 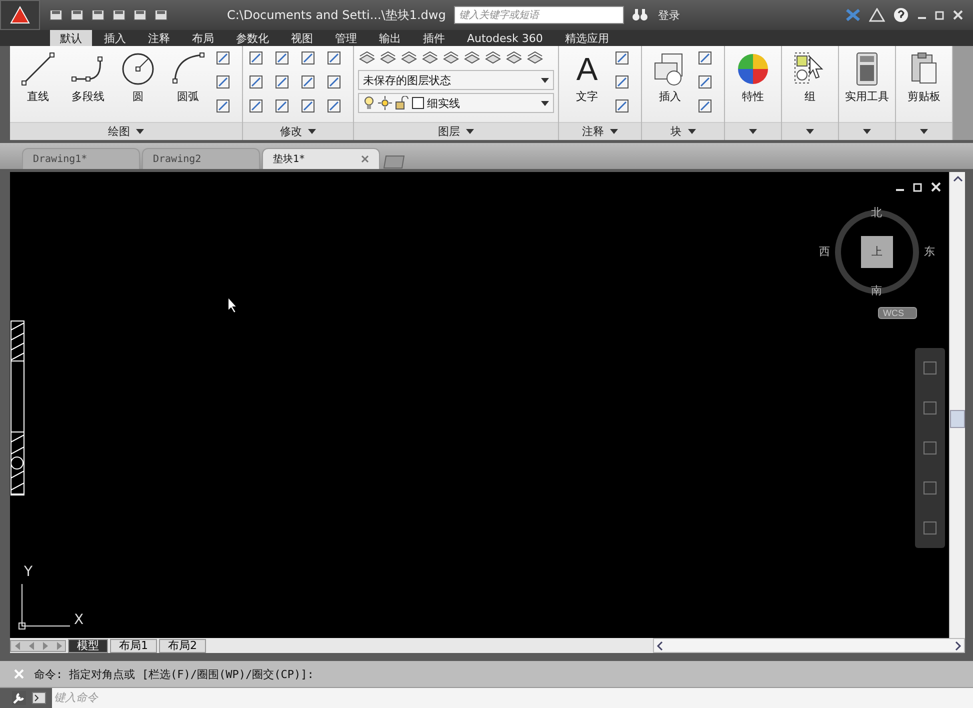 What do you see at coordinates (369, 103) in the screenshot?
I see `lightbulb-icon` at bounding box center [369, 103].